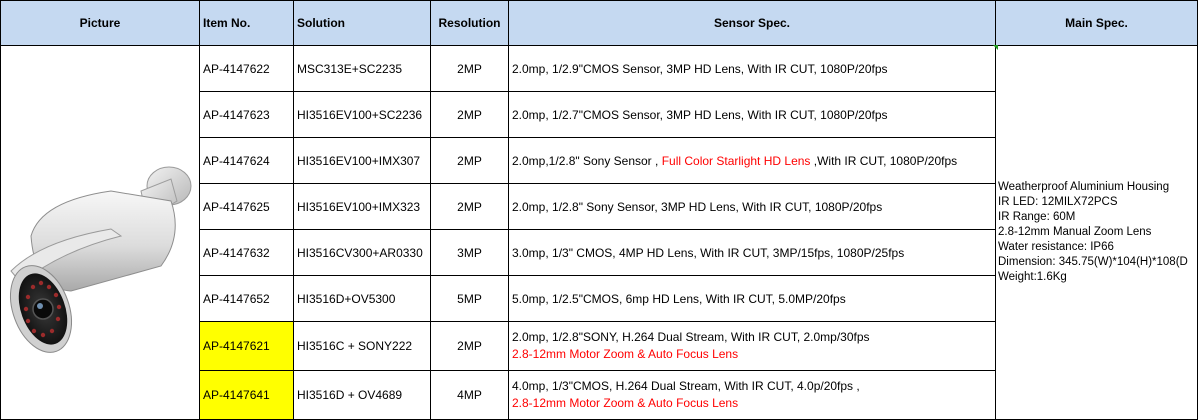  Describe the element at coordinates (752, 23) in the screenshot. I see `header-sensor-spec: Sensor Spec.` at that location.